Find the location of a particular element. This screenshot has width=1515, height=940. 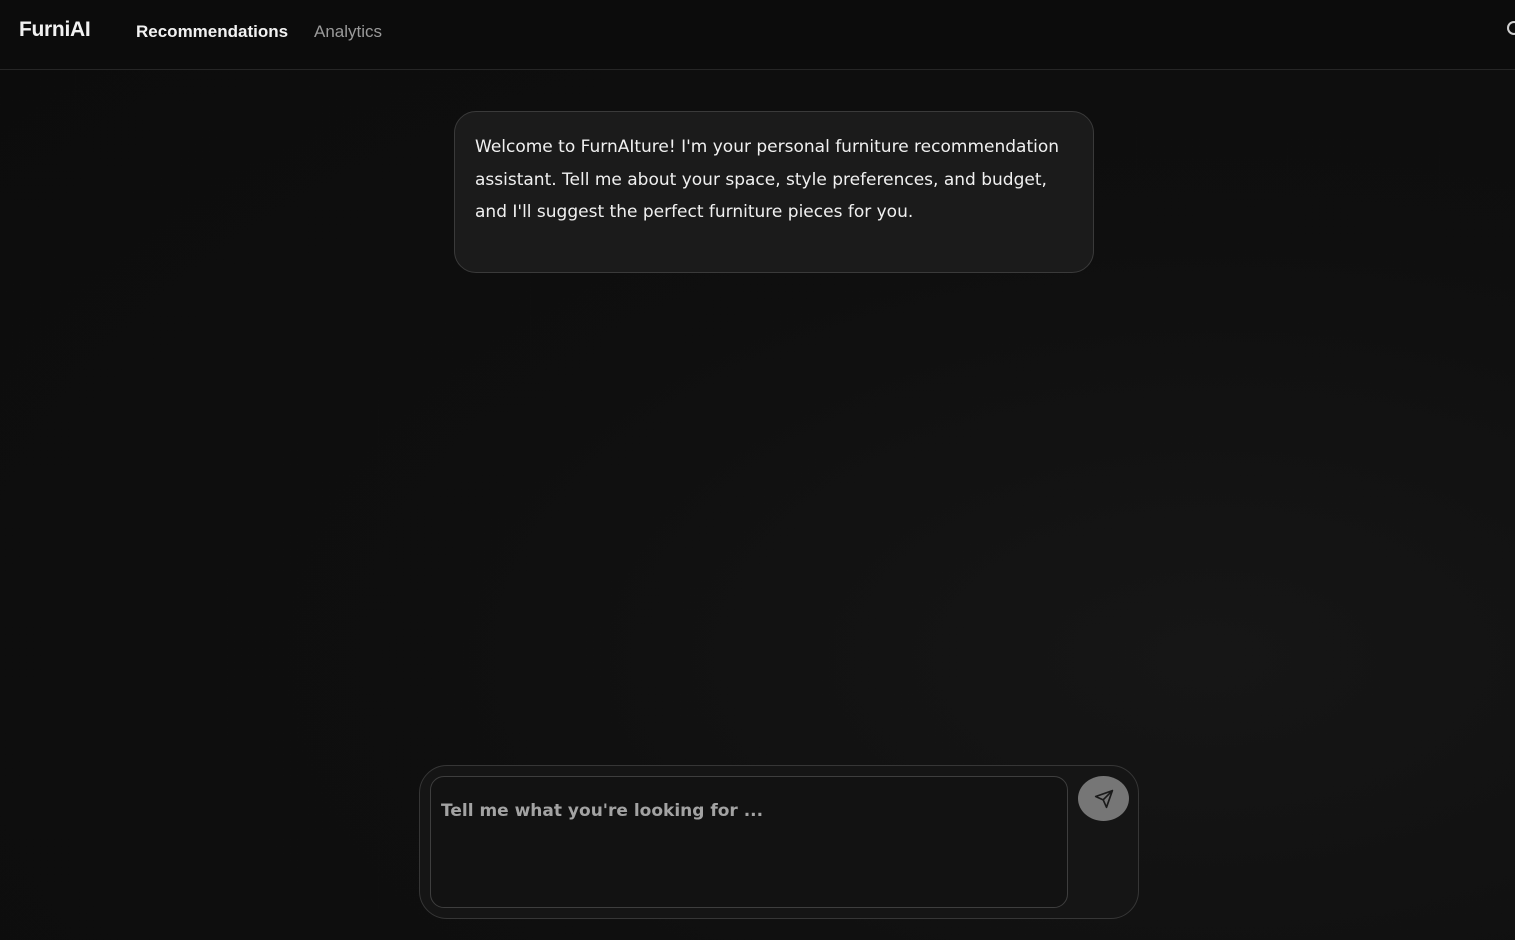

message-composer is located at coordinates (779, 842).